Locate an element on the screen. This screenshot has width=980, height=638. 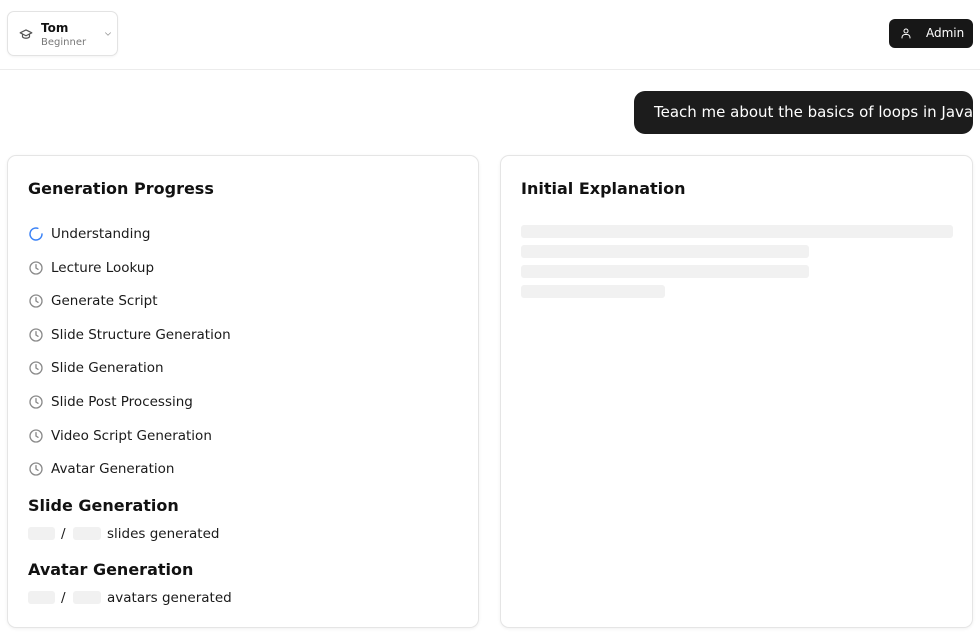
top-bar: Tom Beginner Admin is located at coordinates (490, 35).